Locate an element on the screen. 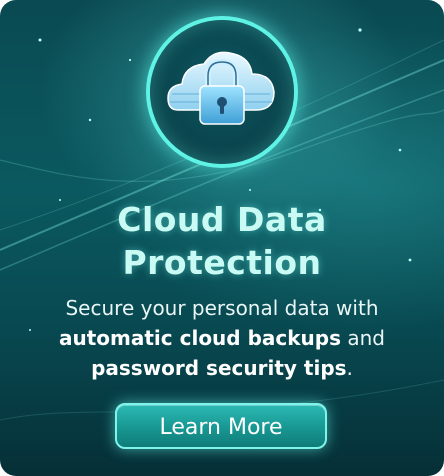  learn-more-button: Learn More is located at coordinates (221, 426).